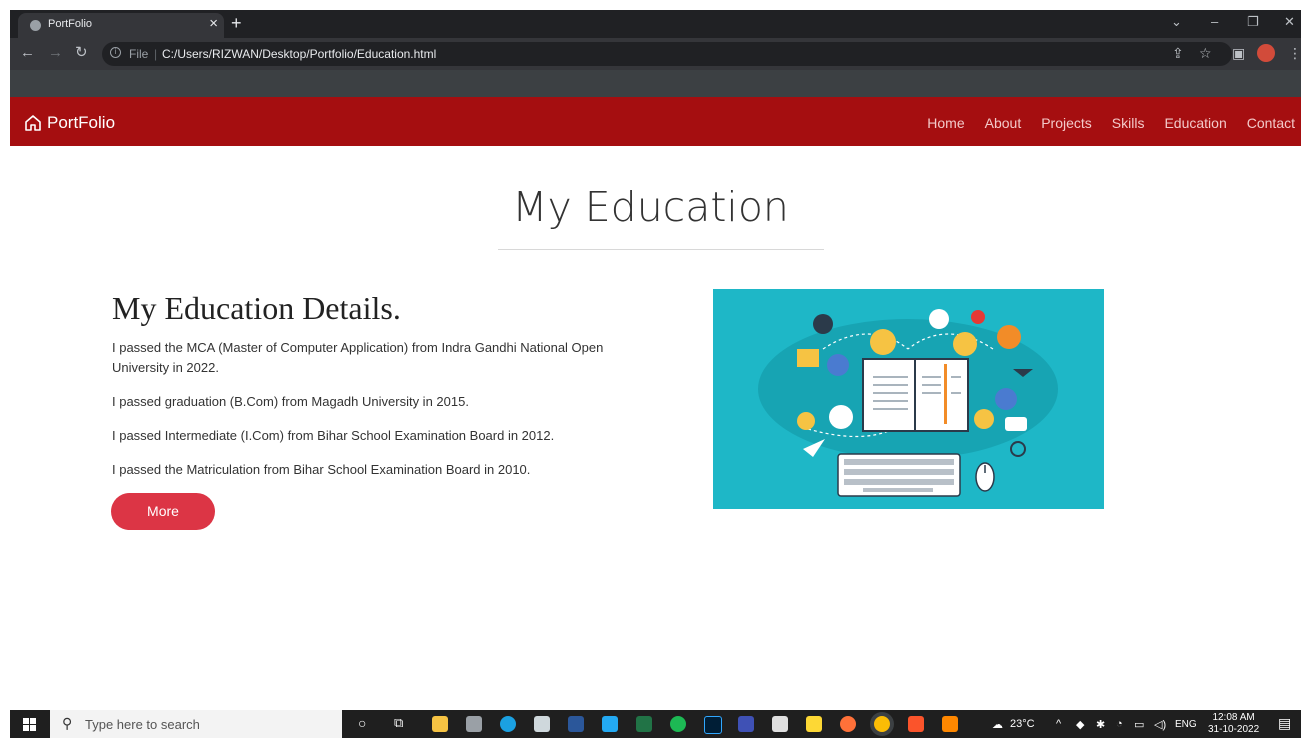 The width and height of the screenshot is (1301, 738). What do you see at coordinates (610, 724) in the screenshot?
I see `vscode-icon` at bounding box center [610, 724].